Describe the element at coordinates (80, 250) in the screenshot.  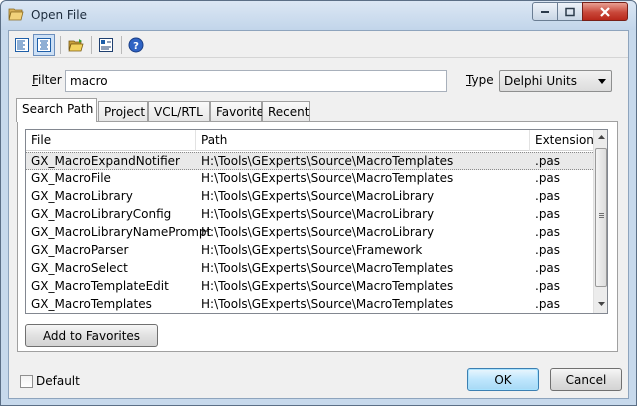
I see `file-cell: GX_MacroParser` at that location.